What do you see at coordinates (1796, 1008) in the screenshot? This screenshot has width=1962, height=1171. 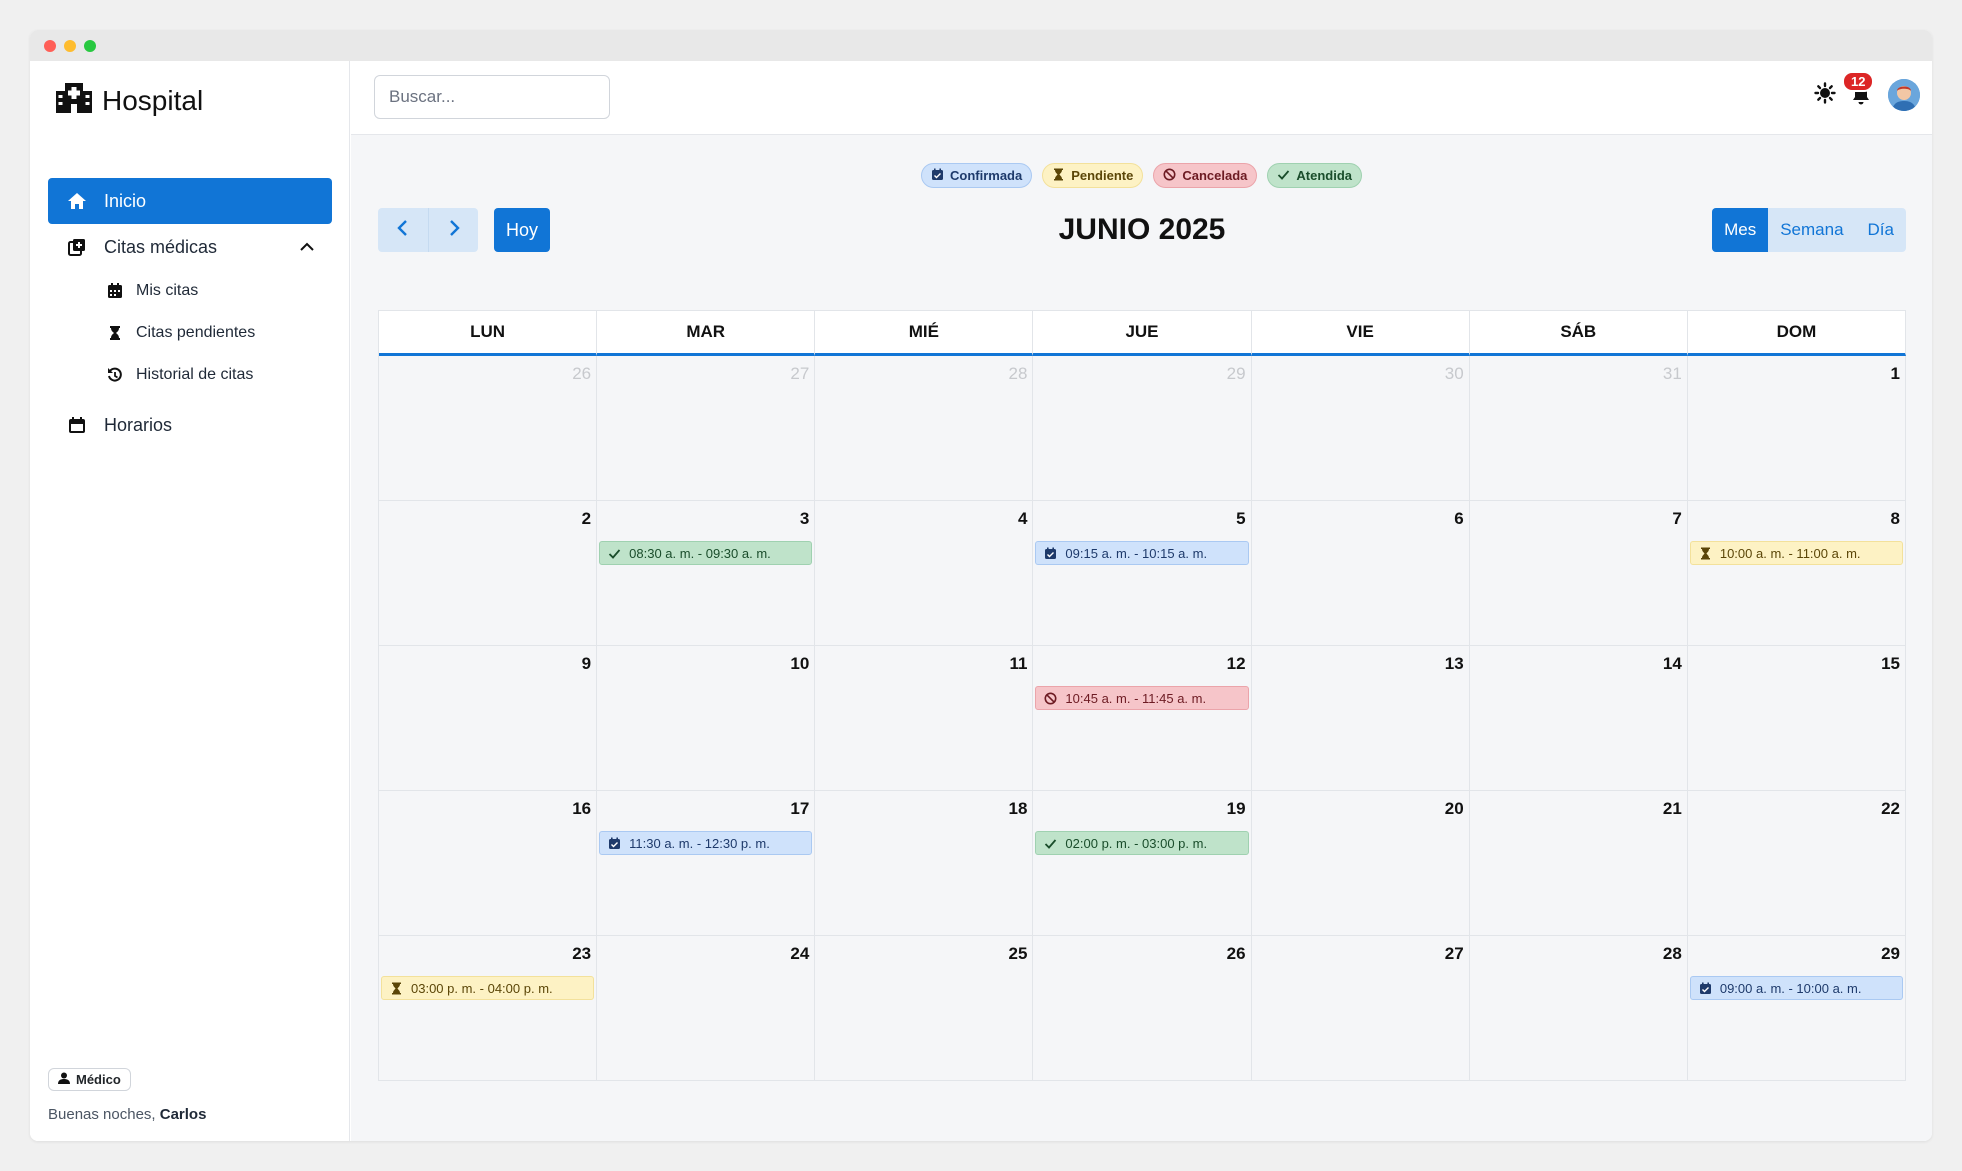 I see `day-cell: 29 09:00 a. m. - 10:00 a. m.` at bounding box center [1796, 1008].